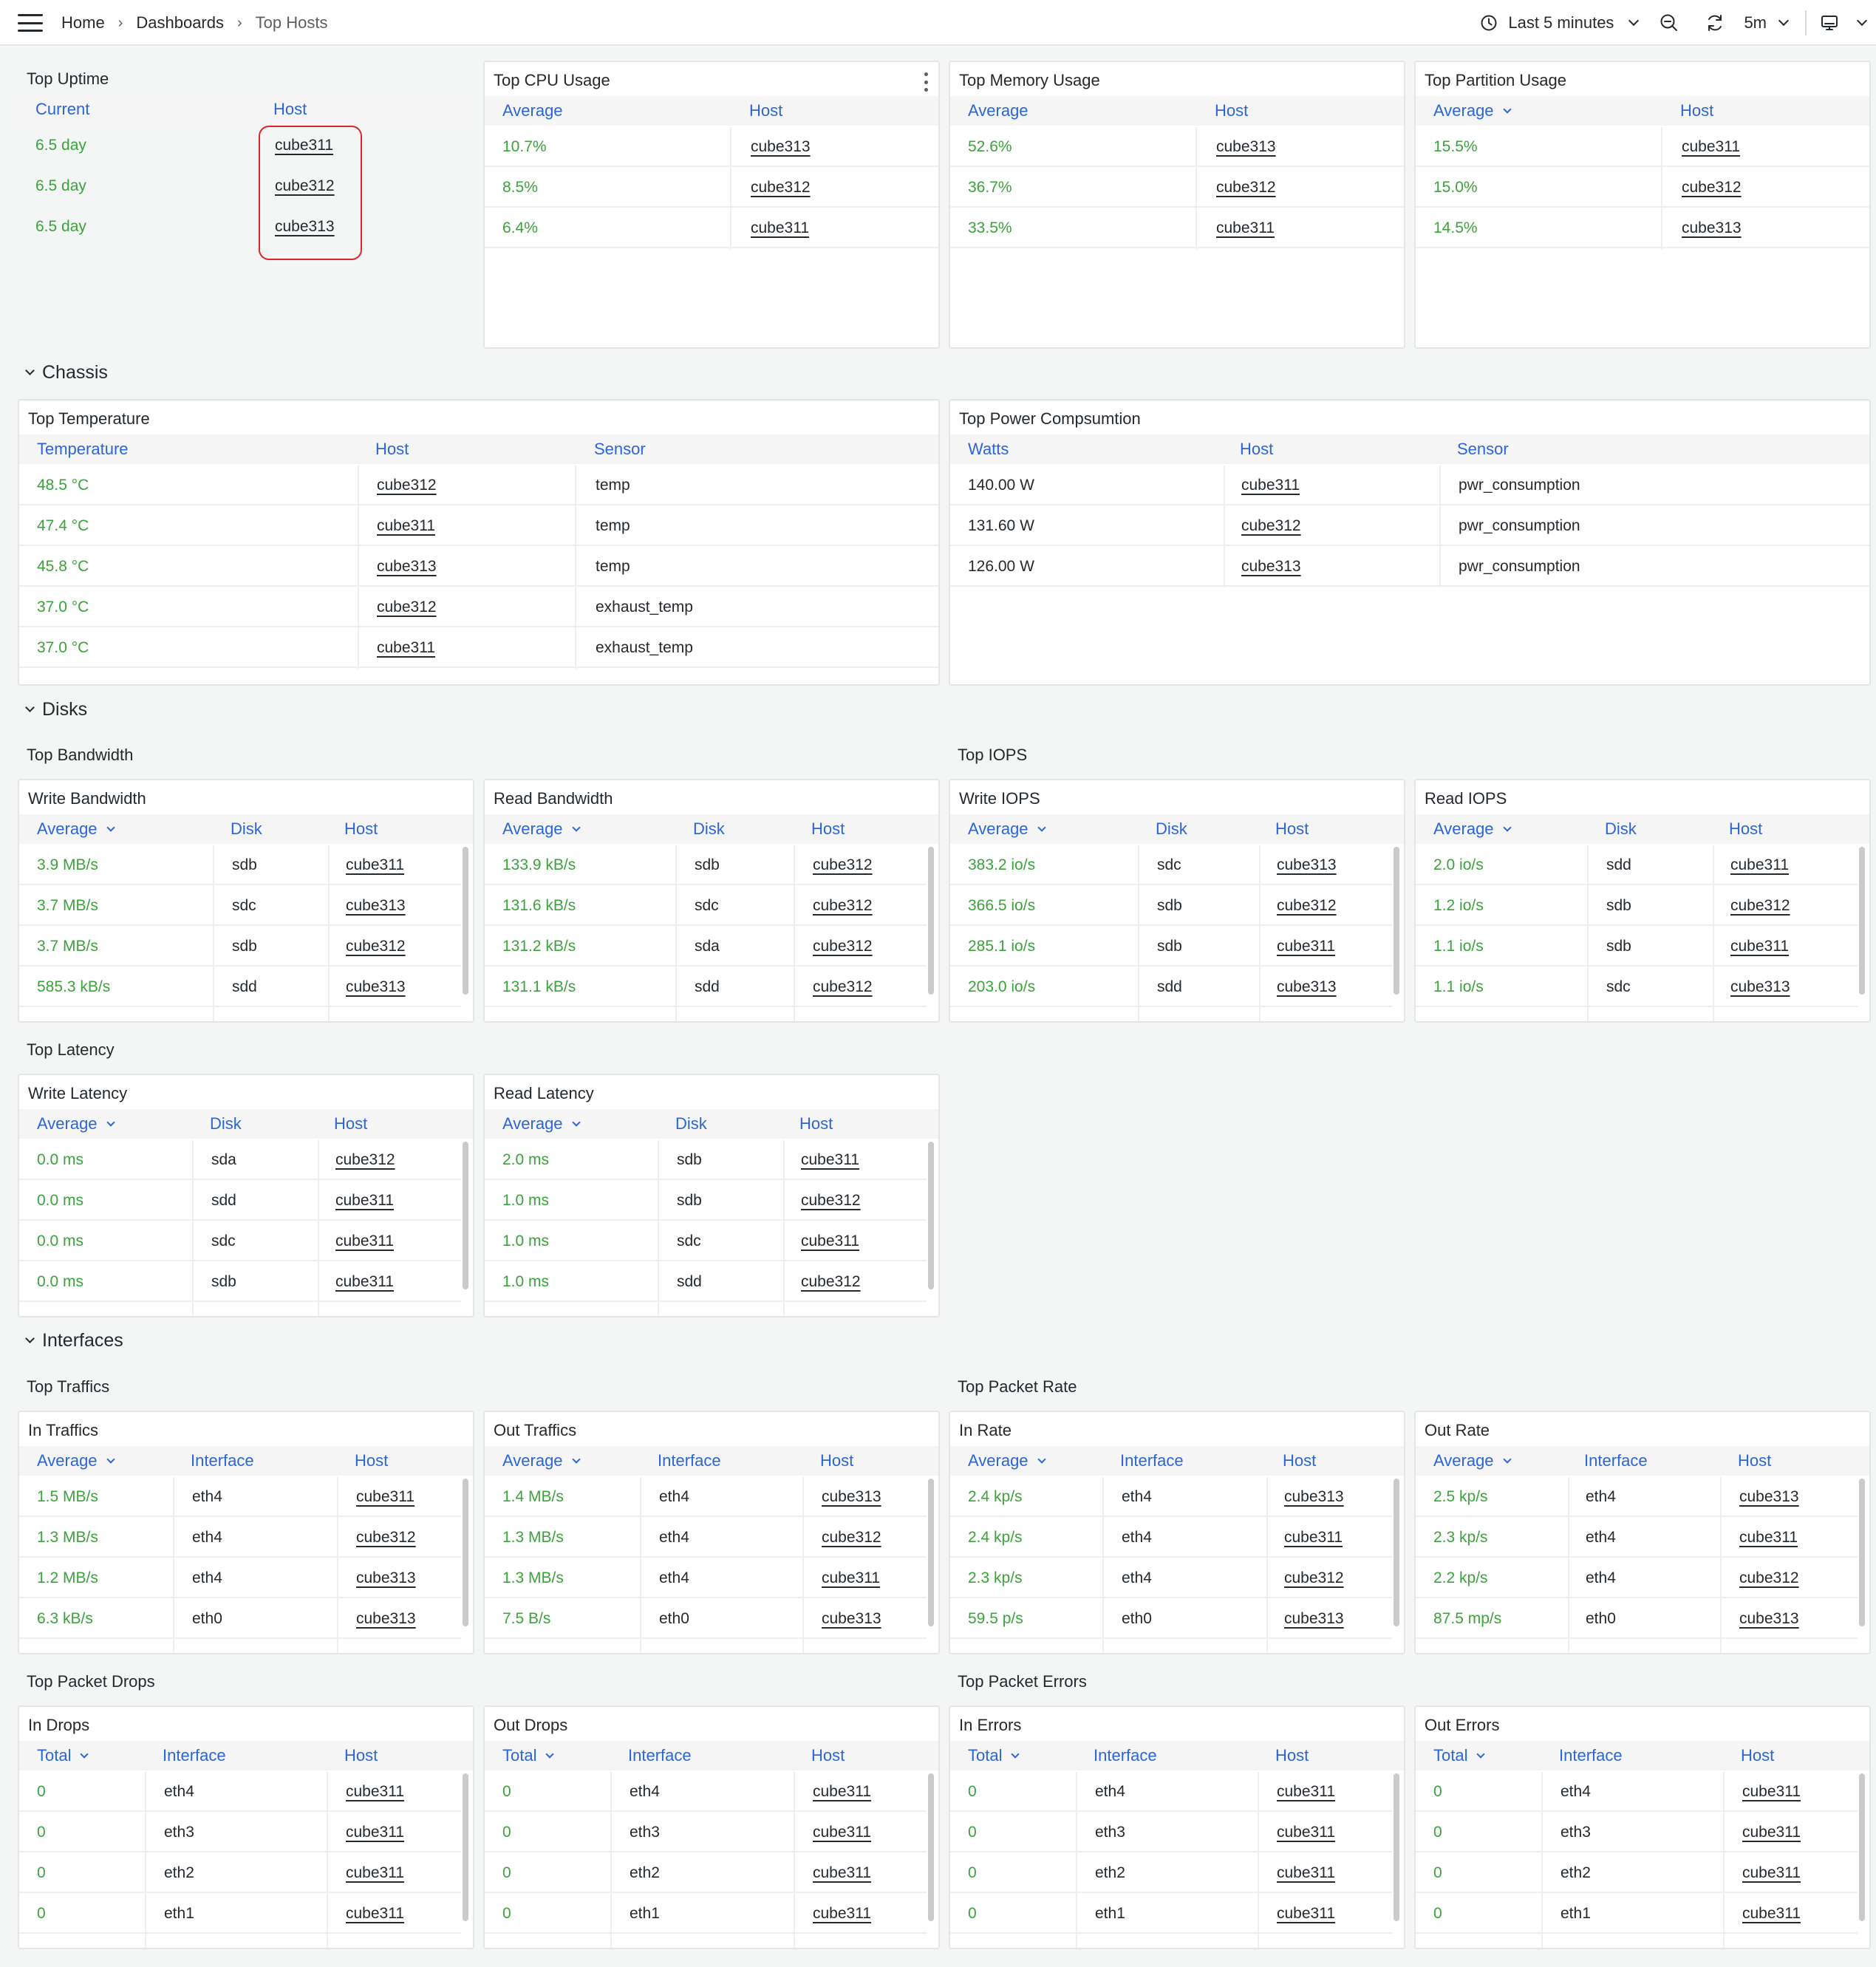  Describe the element at coordinates (1715, 23) in the screenshot. I see `refresh-button` at that location.